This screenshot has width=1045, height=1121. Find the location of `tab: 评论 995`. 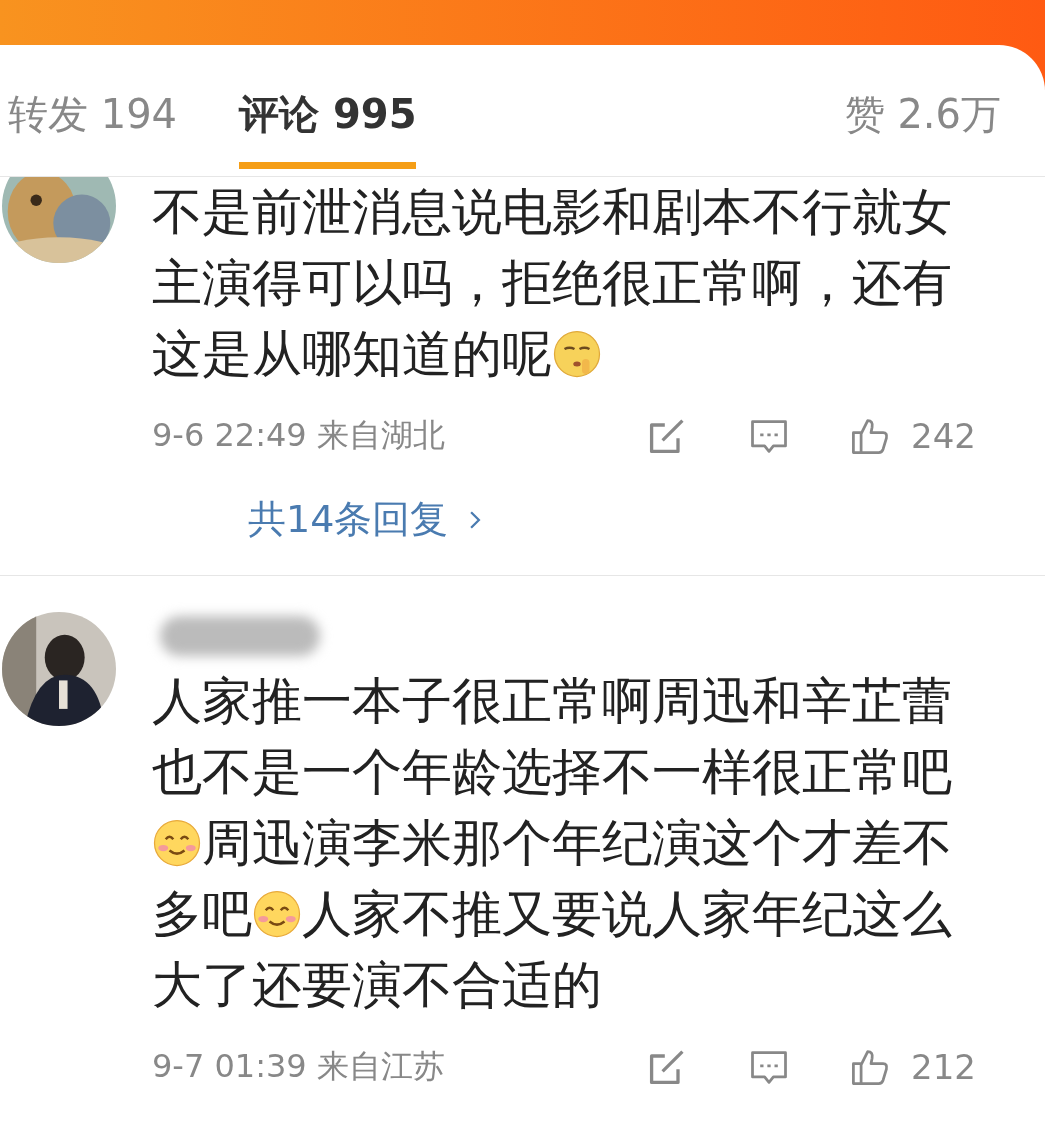

tab: 评论 995 is located at coordinates (328, 115).